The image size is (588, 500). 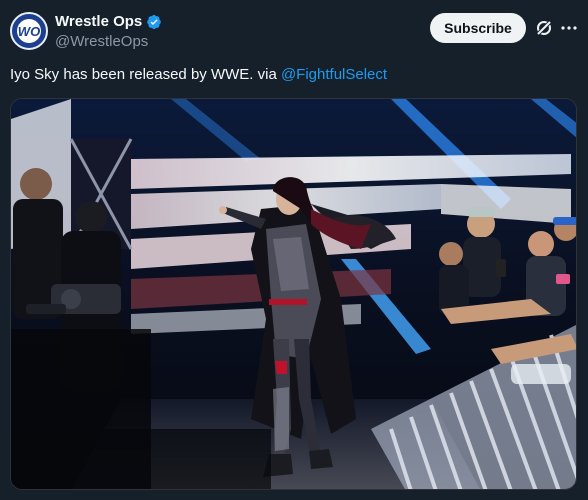 I want to click on author-name-row: Wrestle Ops, so click(x=108, y=21).